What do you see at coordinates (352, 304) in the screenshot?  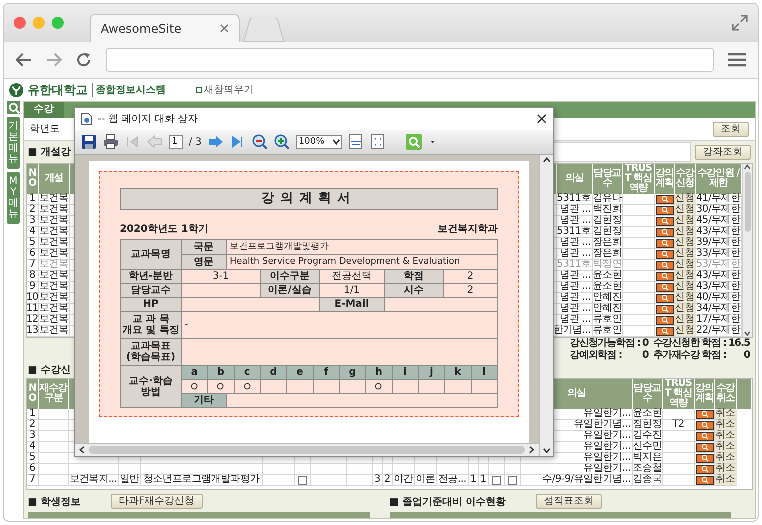 I see `table-label: E-Mail` at bounding box center [352, 304].